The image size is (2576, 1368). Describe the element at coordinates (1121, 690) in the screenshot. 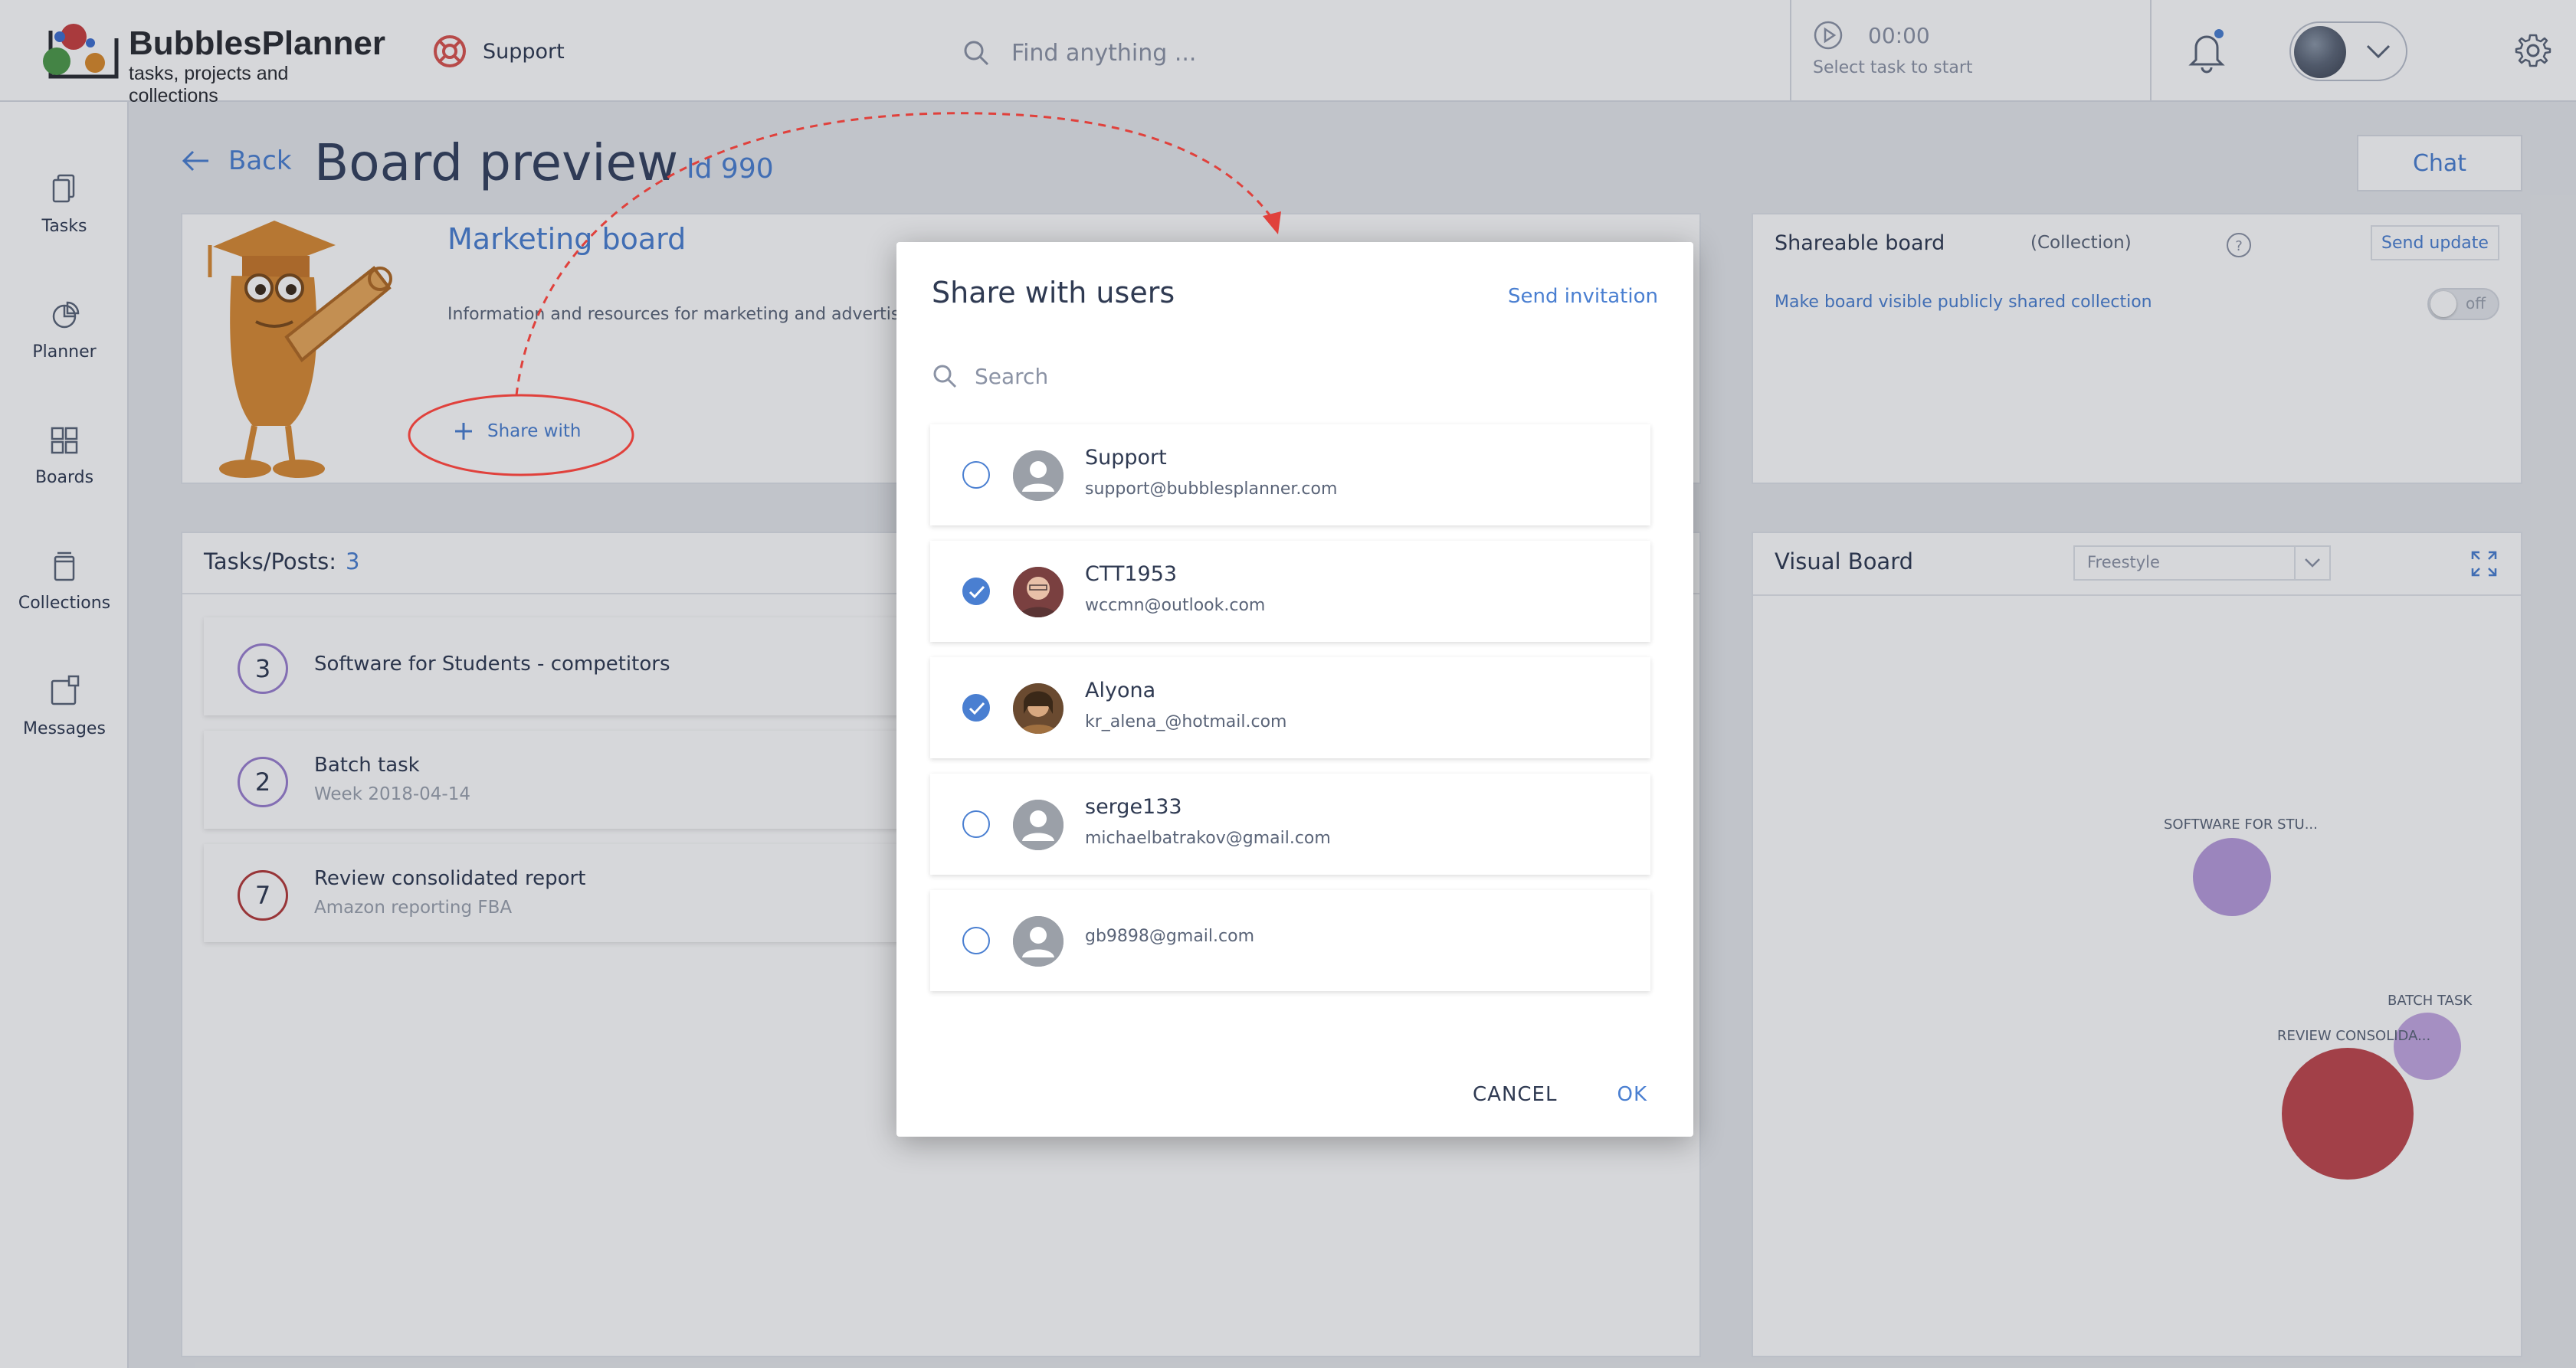

I see `user-name: Alyona` at that location.